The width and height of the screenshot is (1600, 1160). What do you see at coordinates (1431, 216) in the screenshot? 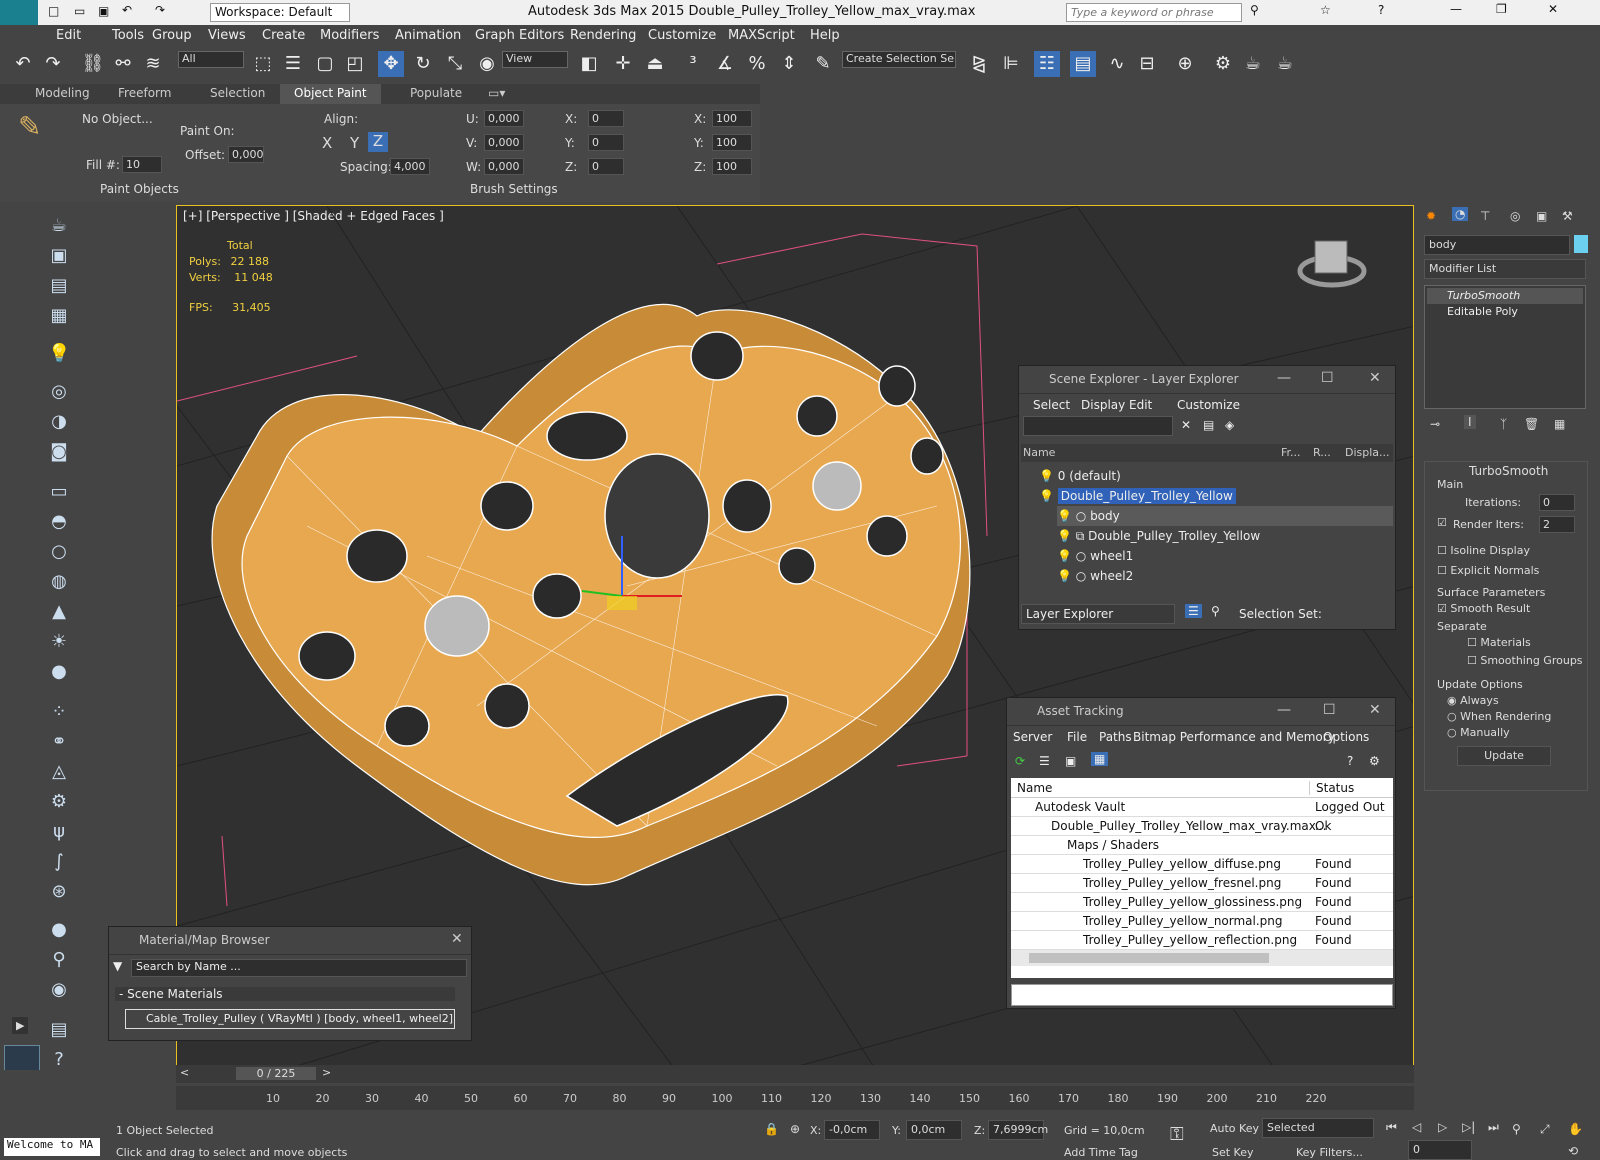
I see `create-tab-icon: ✹` at bounding box center [1431, 216].